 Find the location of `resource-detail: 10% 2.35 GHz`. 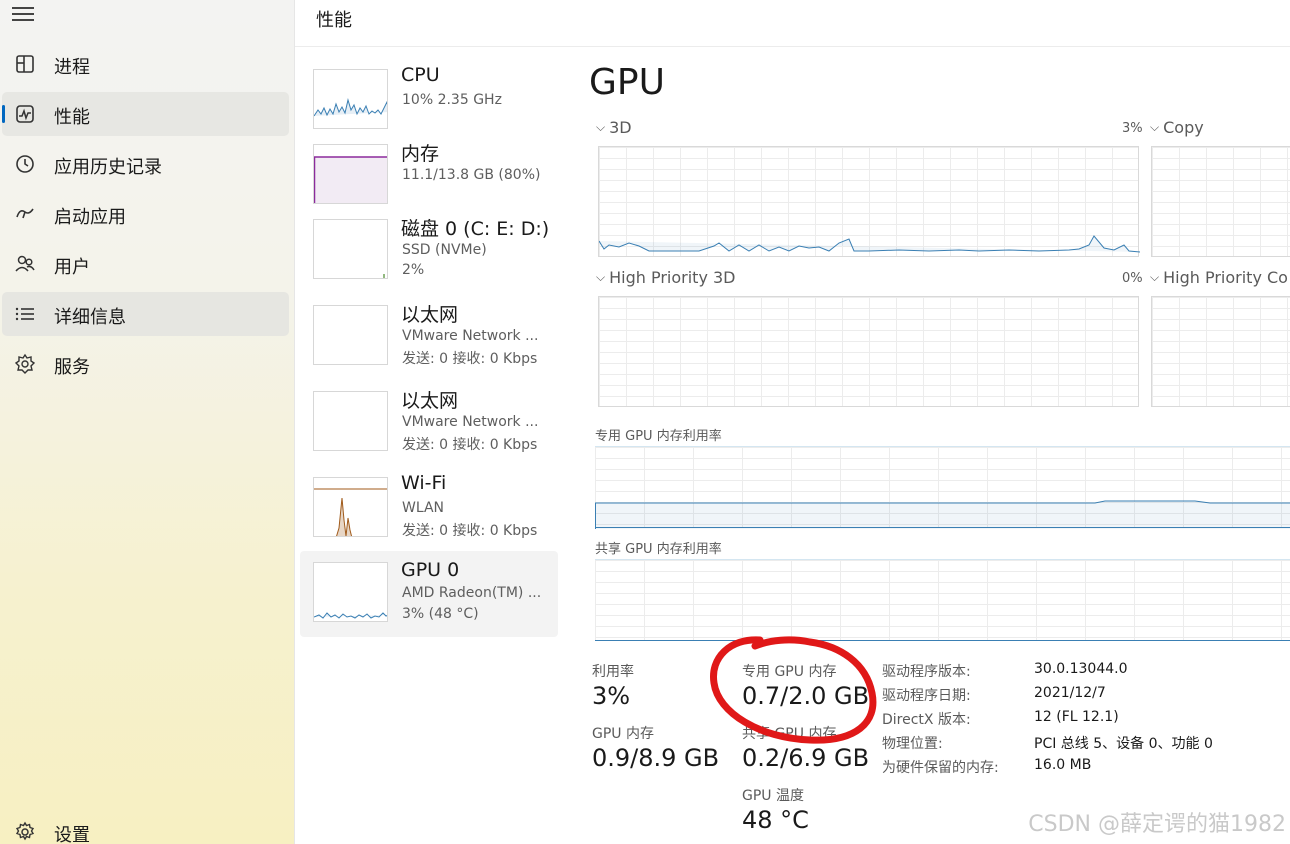

resource-detail: 10% 2.35 GHz is located at coordinates (452, 100).